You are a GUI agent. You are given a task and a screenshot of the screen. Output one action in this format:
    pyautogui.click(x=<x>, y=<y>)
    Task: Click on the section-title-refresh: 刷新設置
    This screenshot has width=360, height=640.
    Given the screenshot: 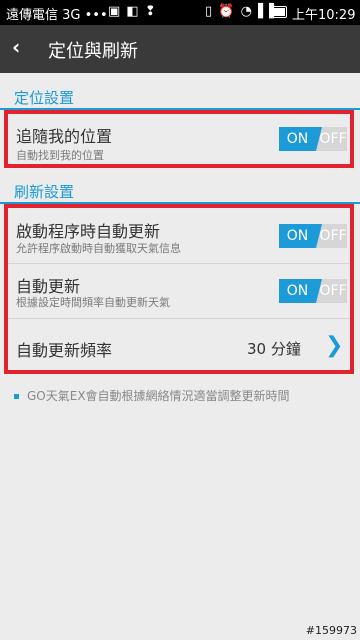 What is the action you would take?
    pyautogui.click(x=44, y=192)
    